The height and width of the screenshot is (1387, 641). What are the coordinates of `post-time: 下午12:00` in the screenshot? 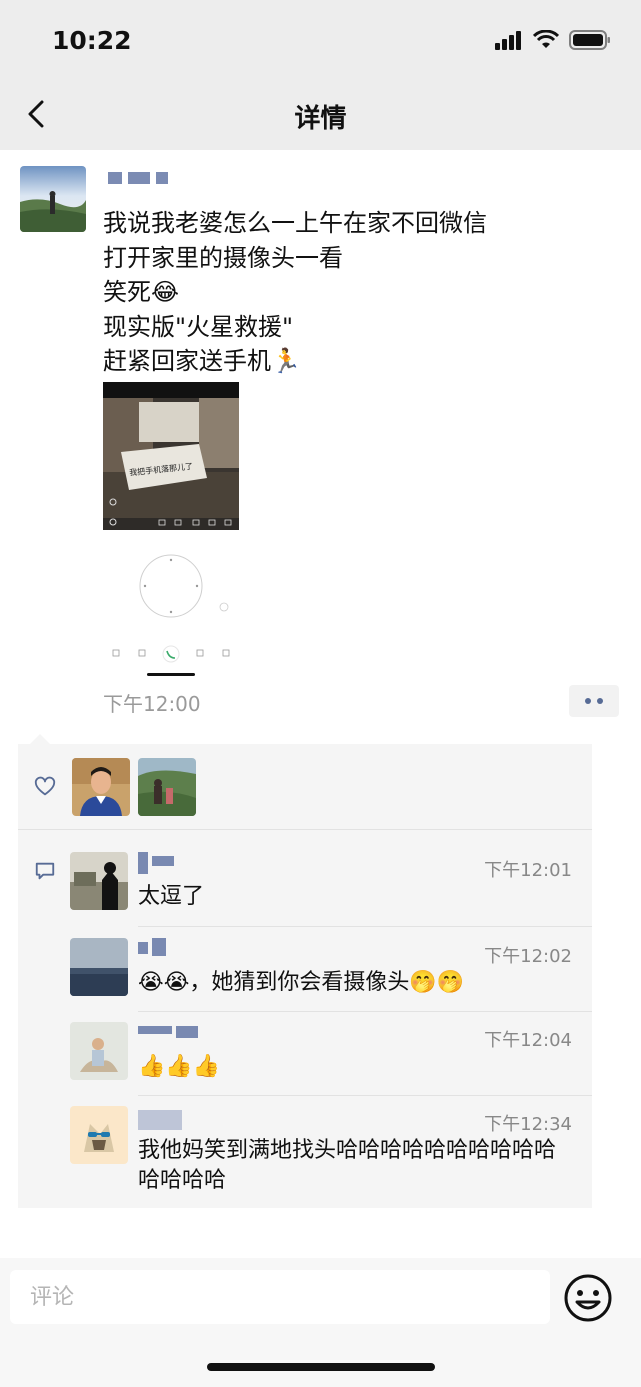 It's located at (152, 704).